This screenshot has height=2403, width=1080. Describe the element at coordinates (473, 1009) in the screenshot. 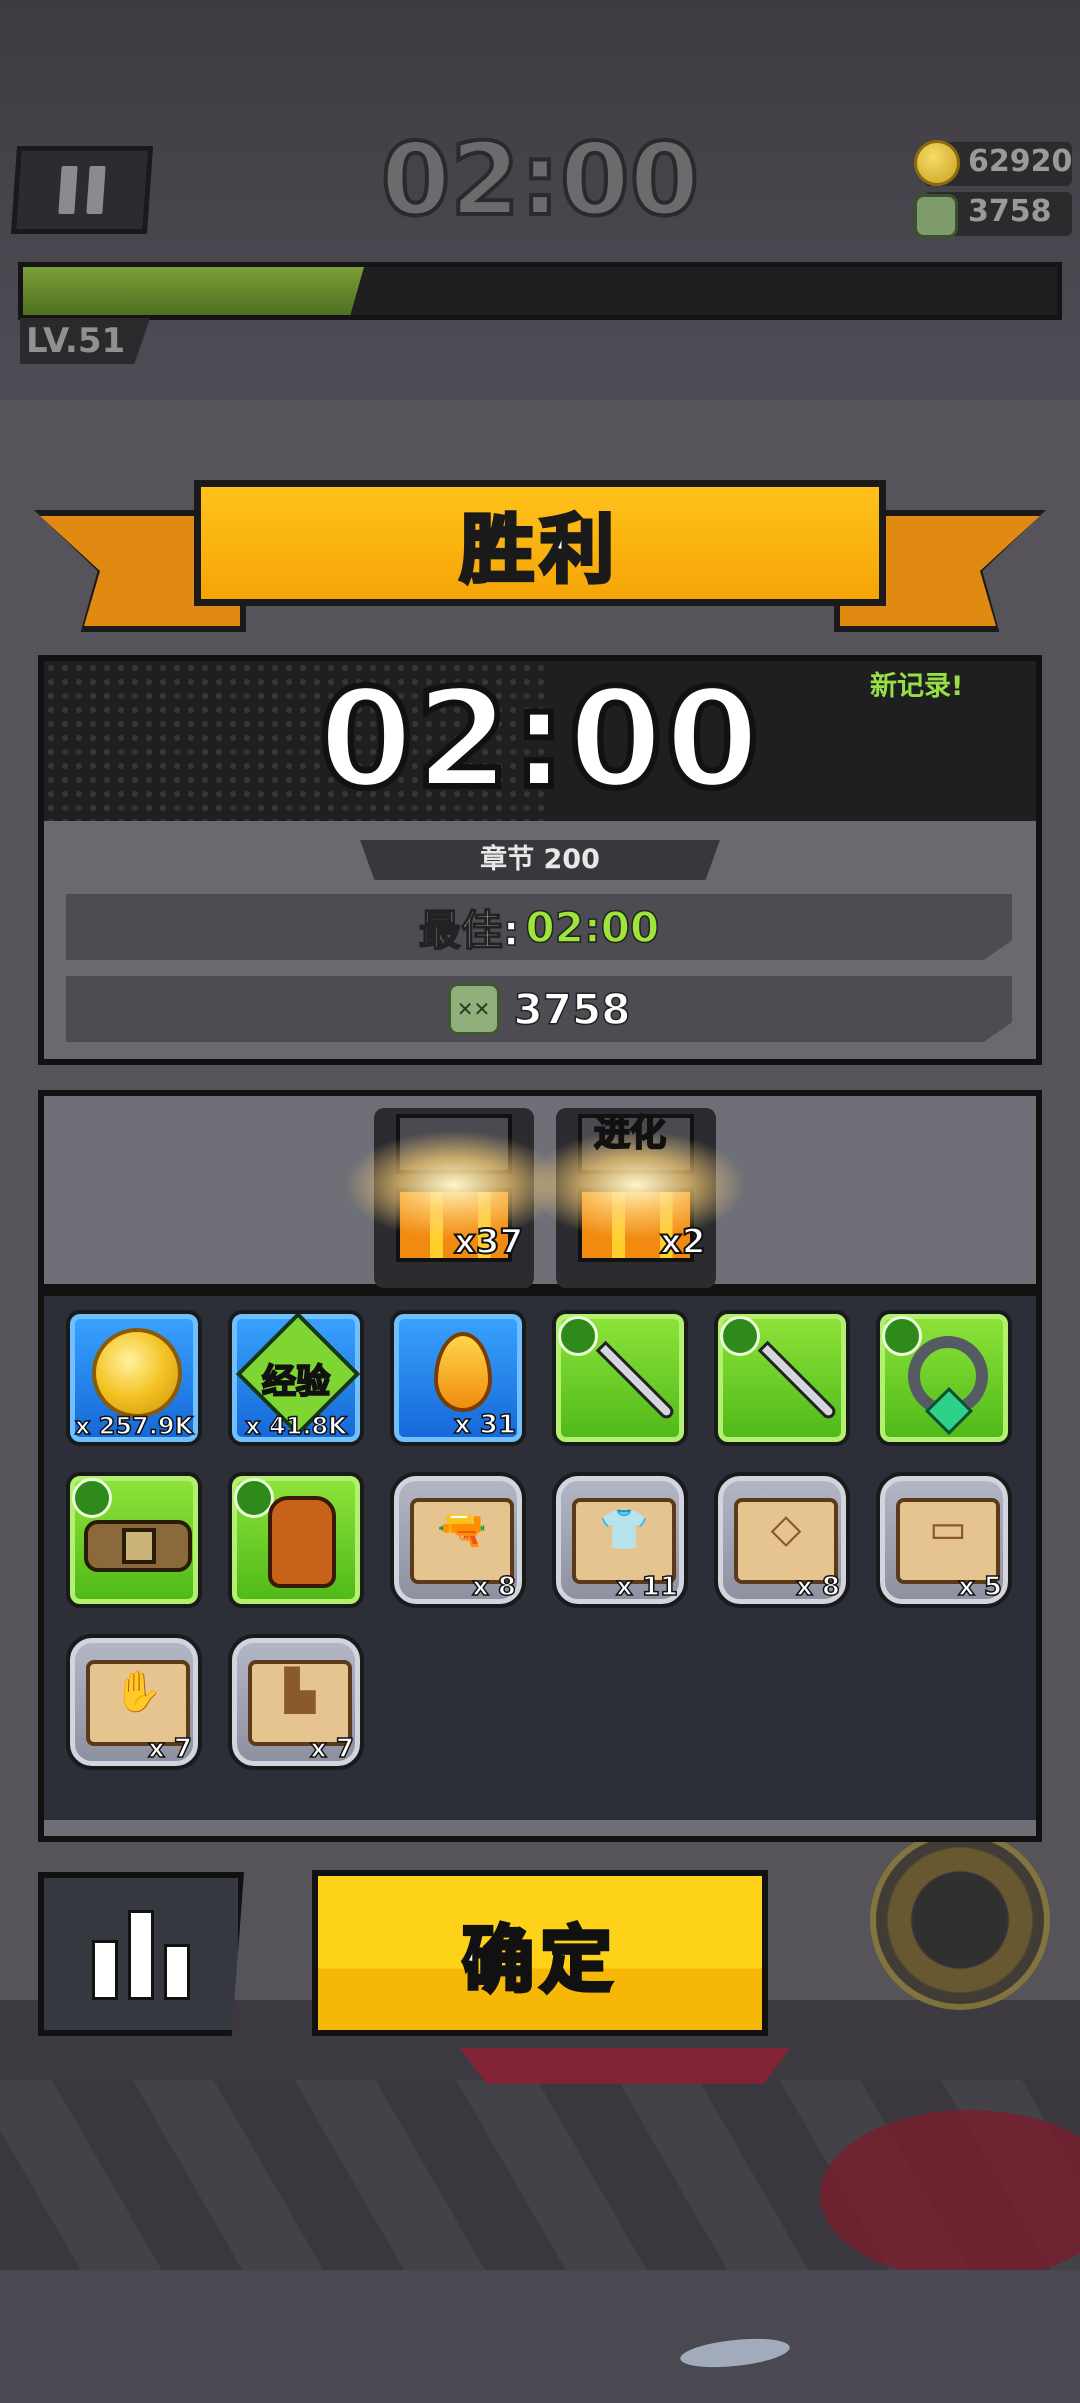

I see `zombie-skull-icon: ✕✕` at that location.